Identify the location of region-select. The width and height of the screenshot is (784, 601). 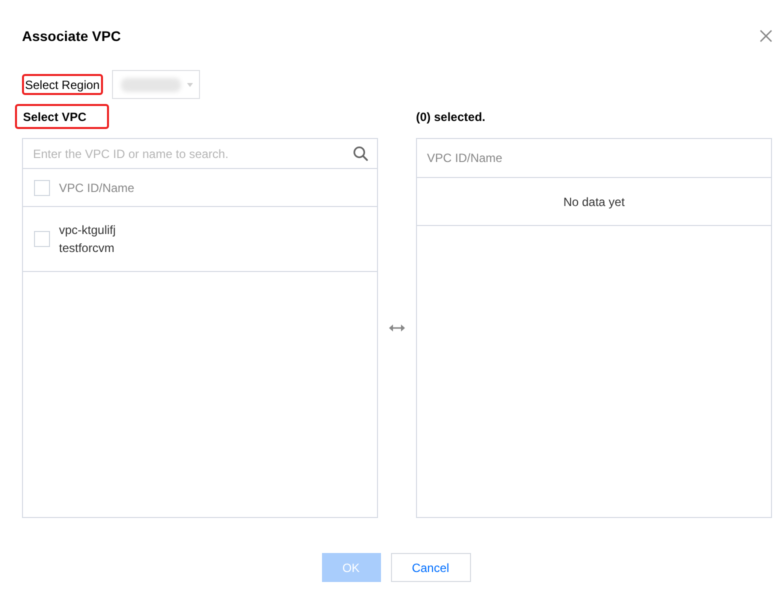
(156, 84).